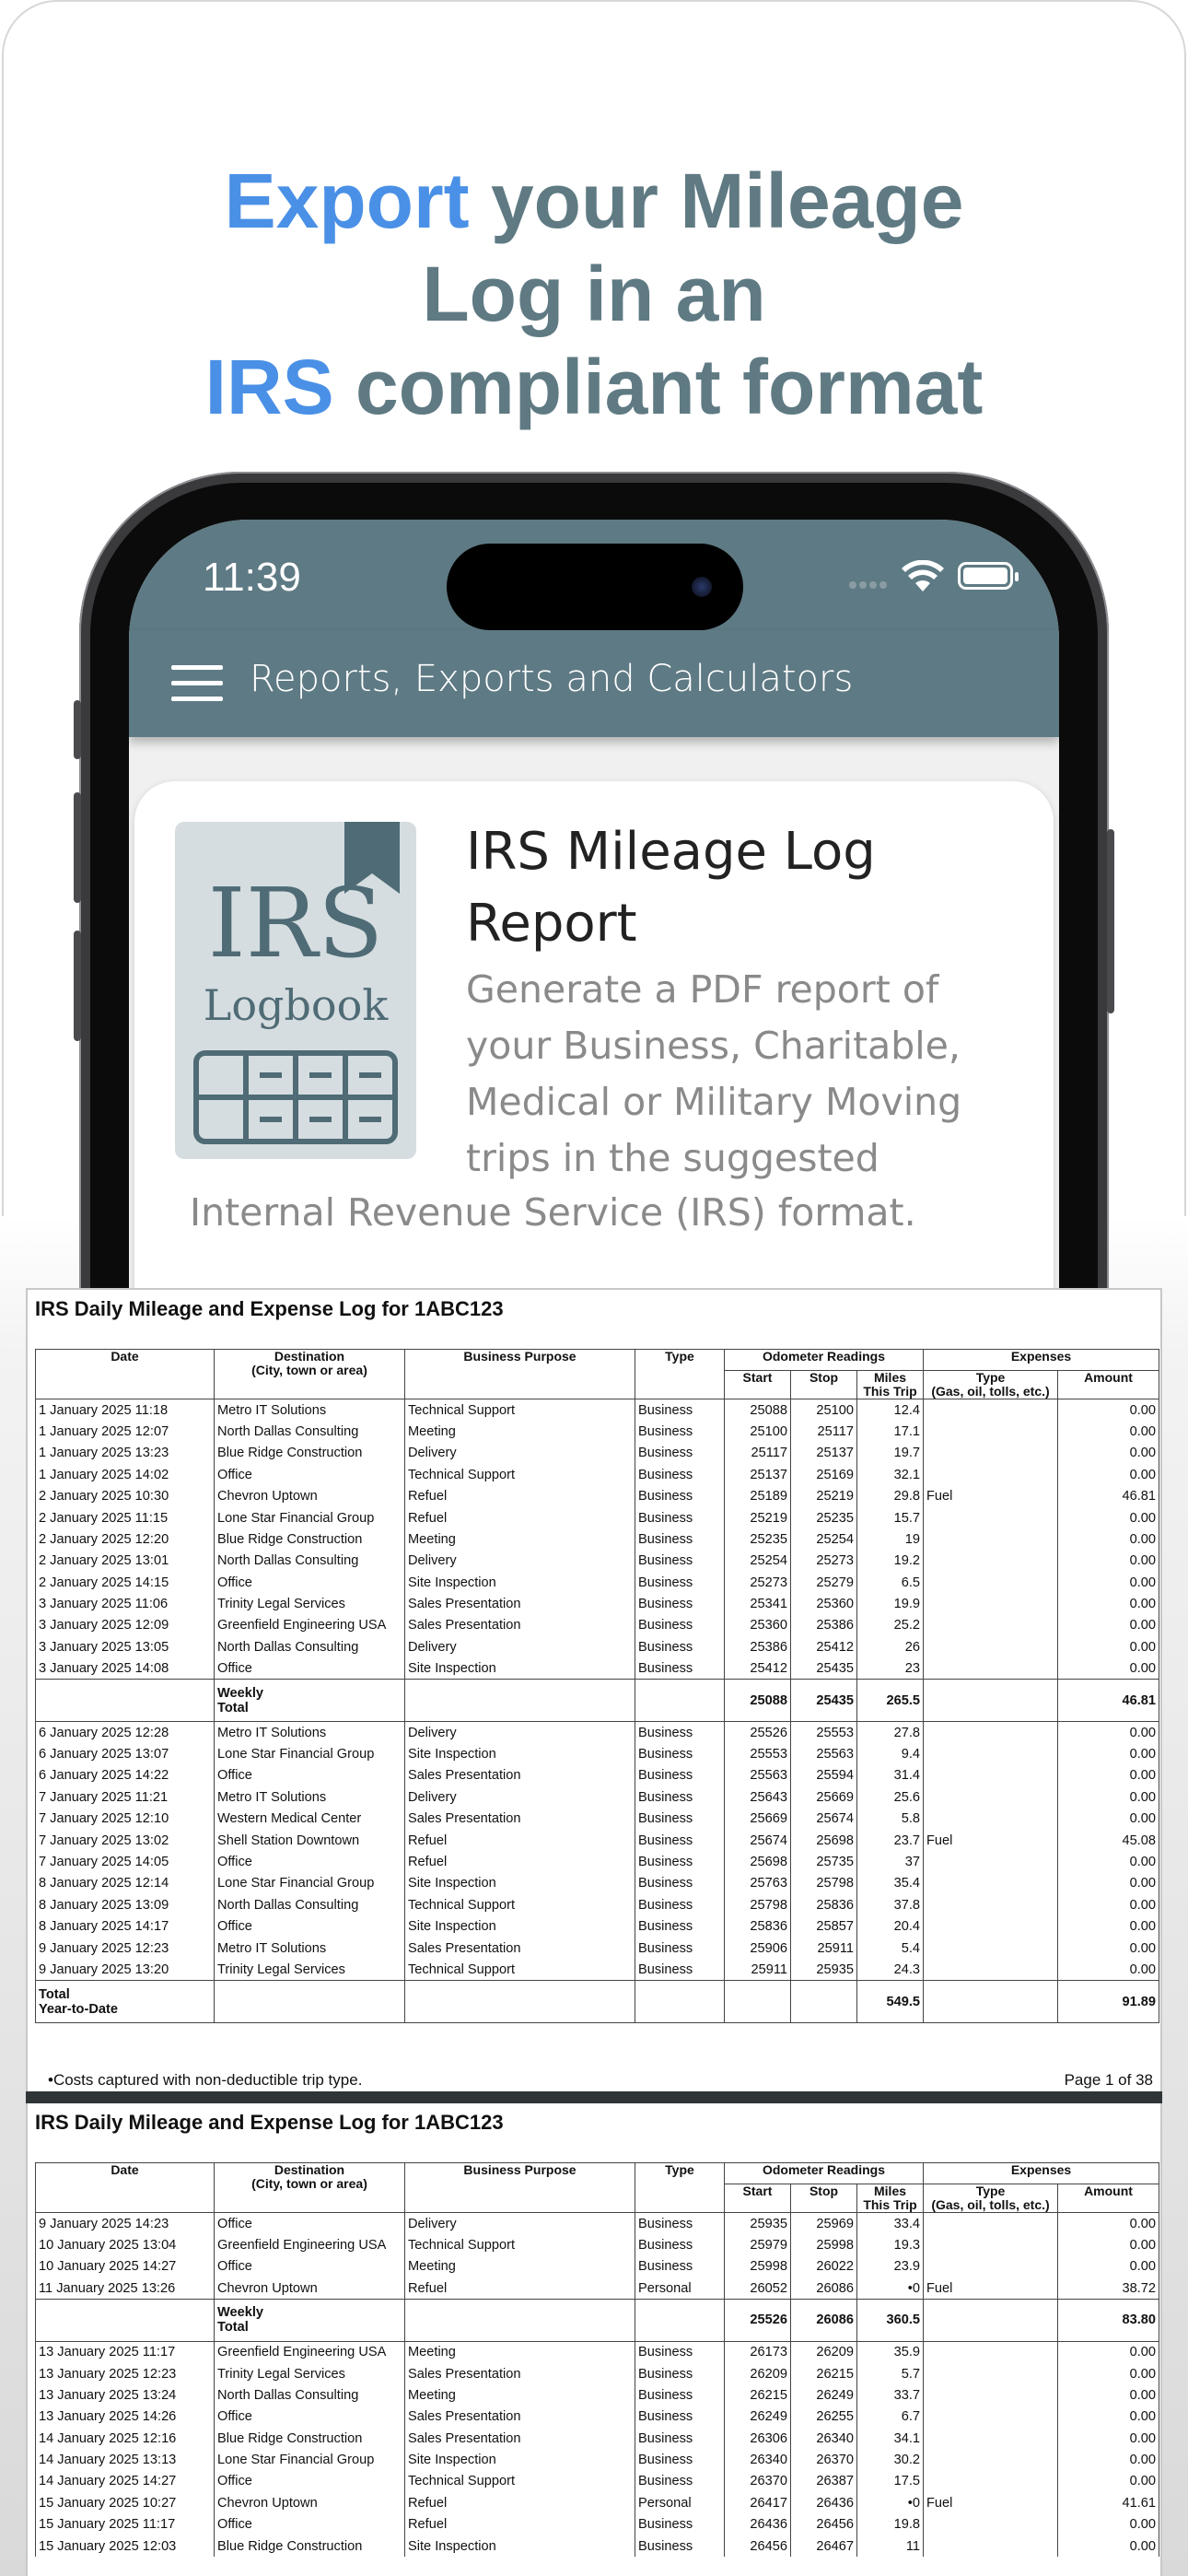 The image size is (1188, 2576). Describe the element at coordinates (757, 2439) in the screenshot. I see `cell-start: 26306` at that location.